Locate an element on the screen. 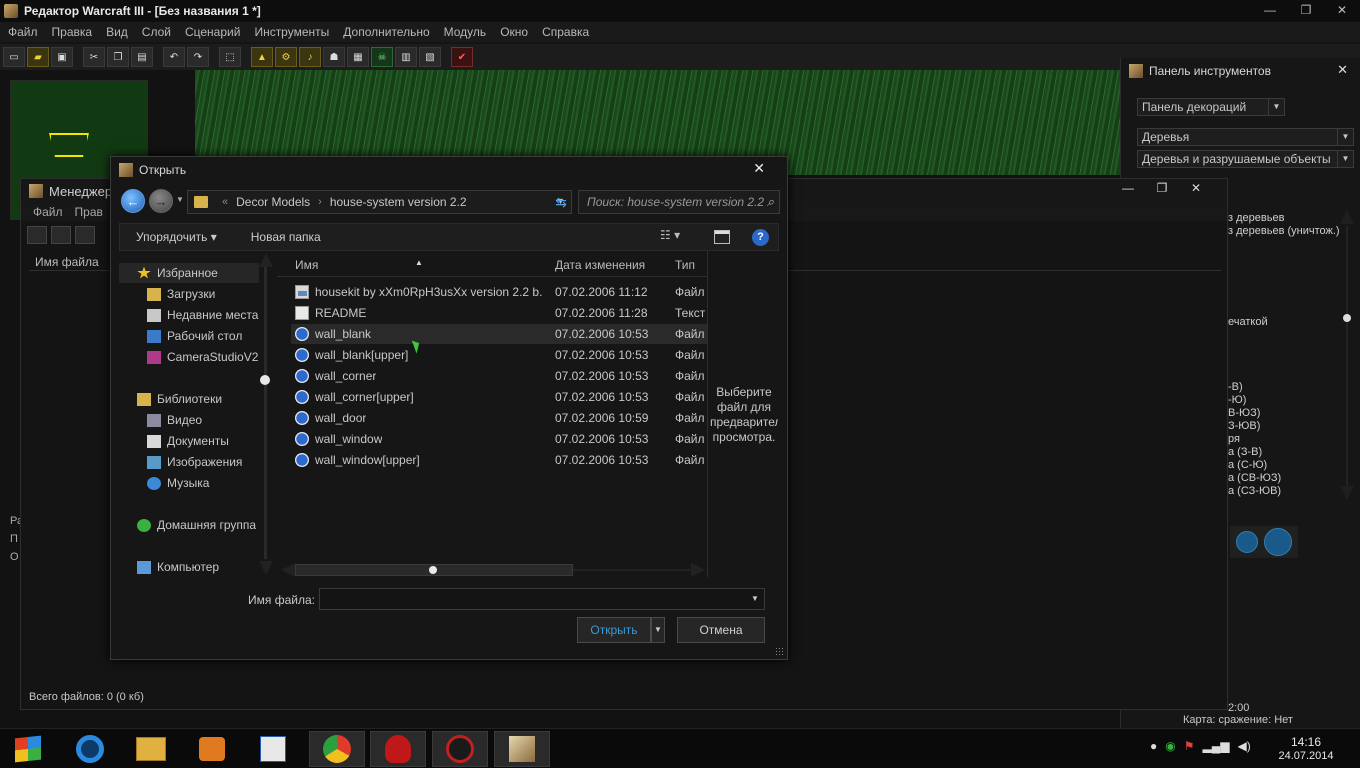 This screenshot has height=768, width=1360. manager-close-button: ✕ is located at coordinates (1196, 188).